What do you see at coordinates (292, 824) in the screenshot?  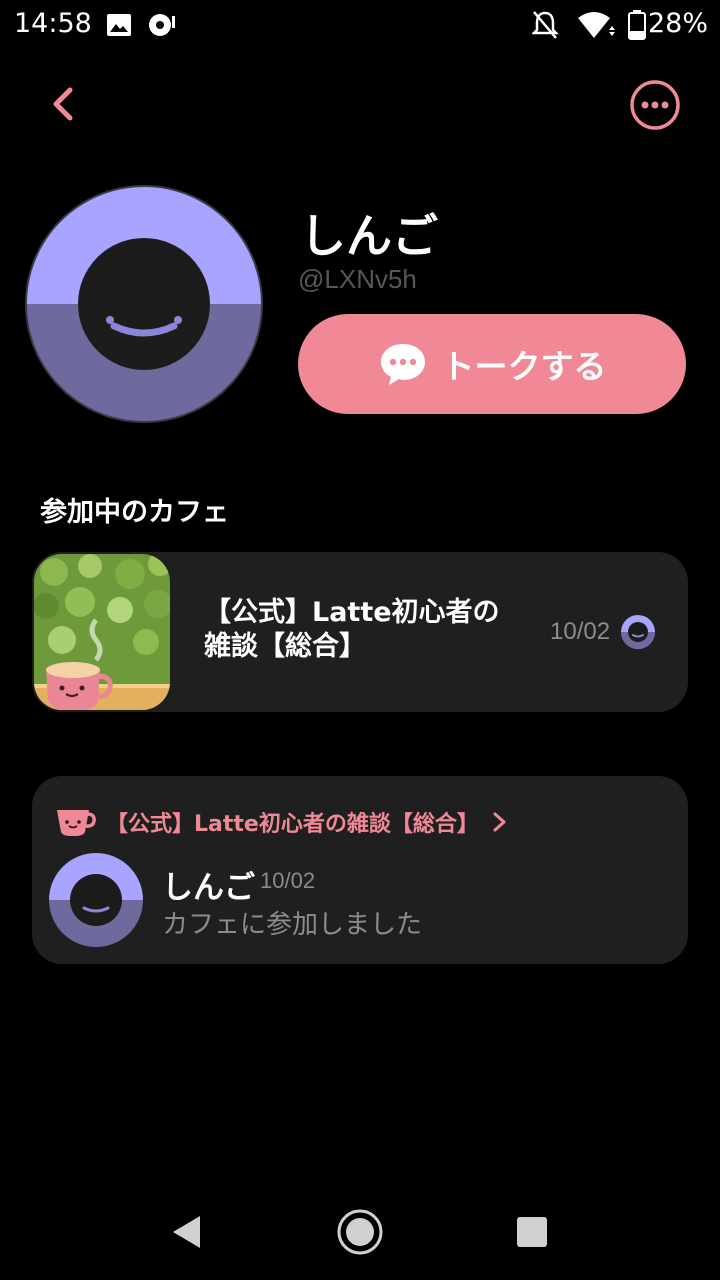 I see `activity-cafe-name: 【公式】Latte初心者の雑談【総合】` at bounding box center [292, 824].